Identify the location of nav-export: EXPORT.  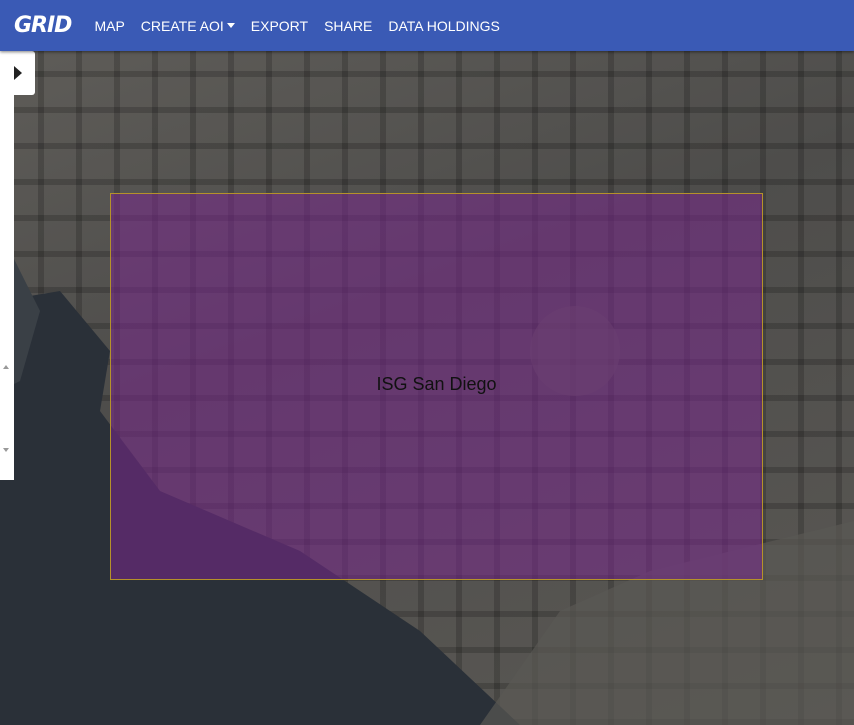
(279, 26).